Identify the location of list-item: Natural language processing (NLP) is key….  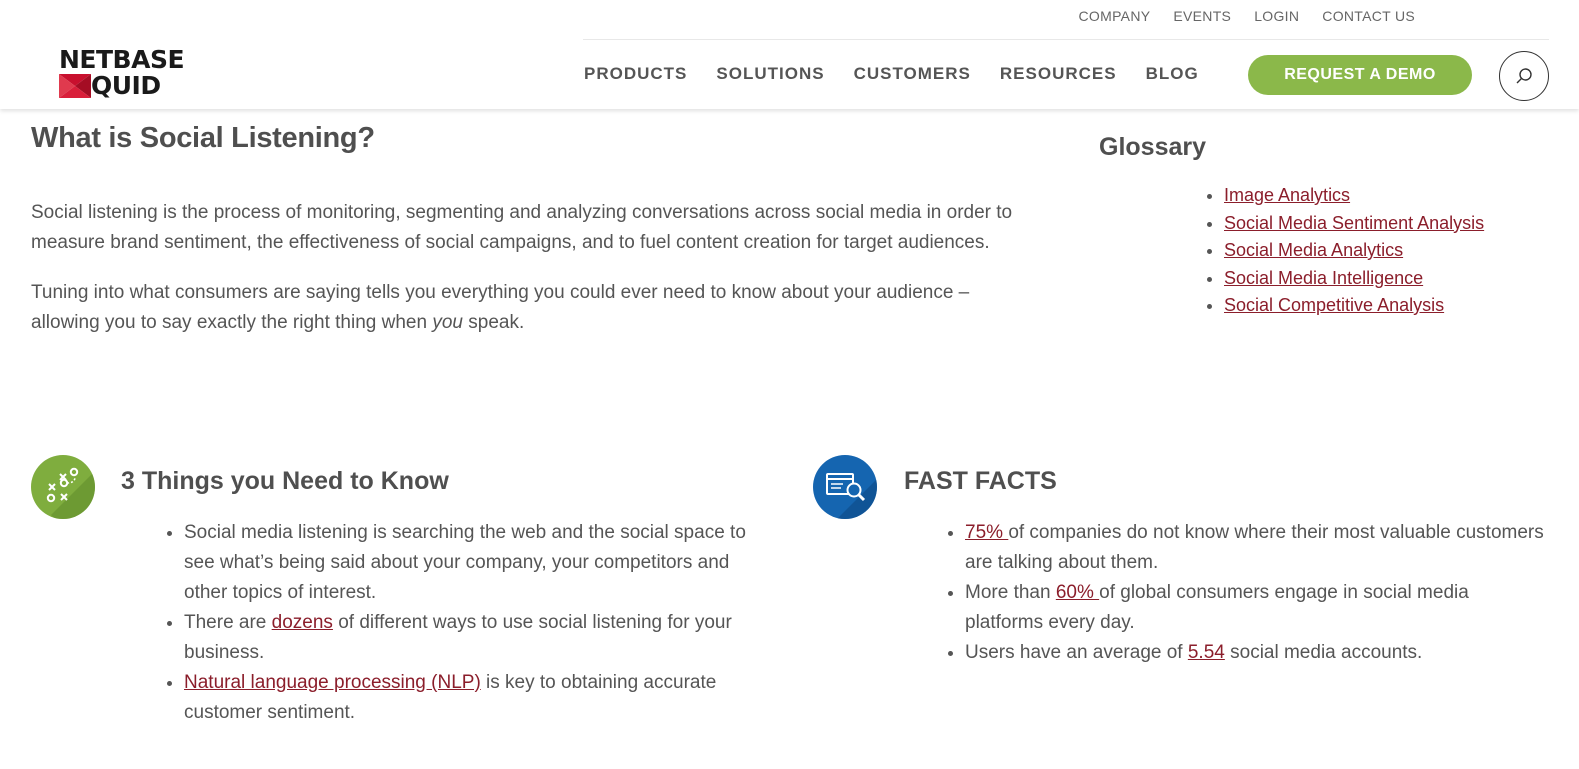
(469, 698).